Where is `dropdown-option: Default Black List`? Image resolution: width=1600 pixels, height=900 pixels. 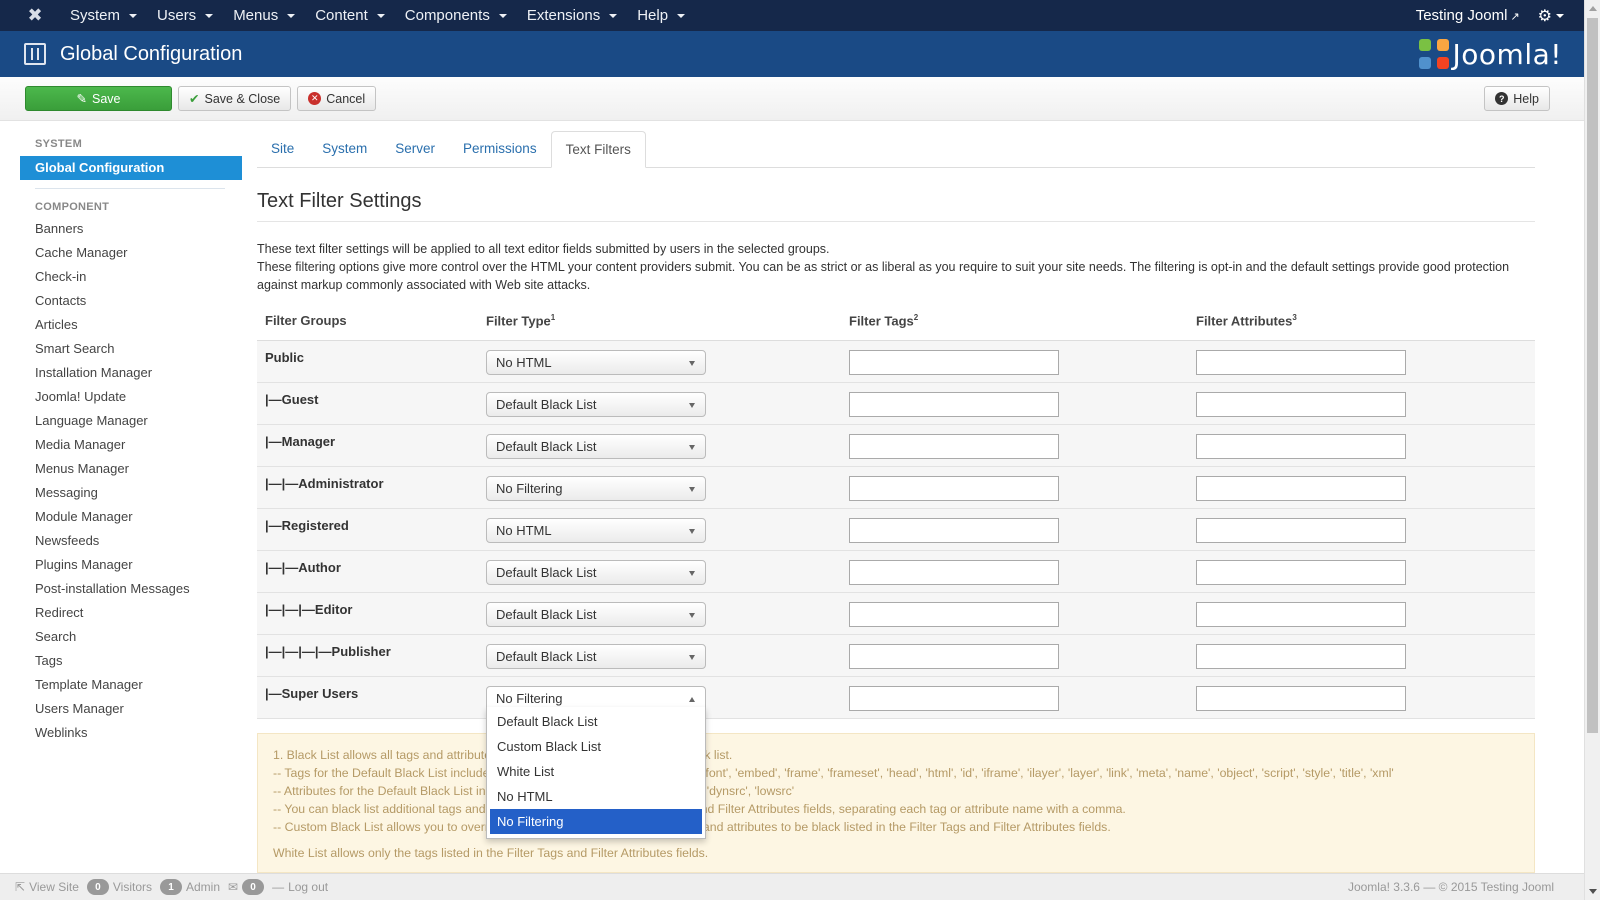
dropdown-option: Default Black List is located at coordinates (596, 721).